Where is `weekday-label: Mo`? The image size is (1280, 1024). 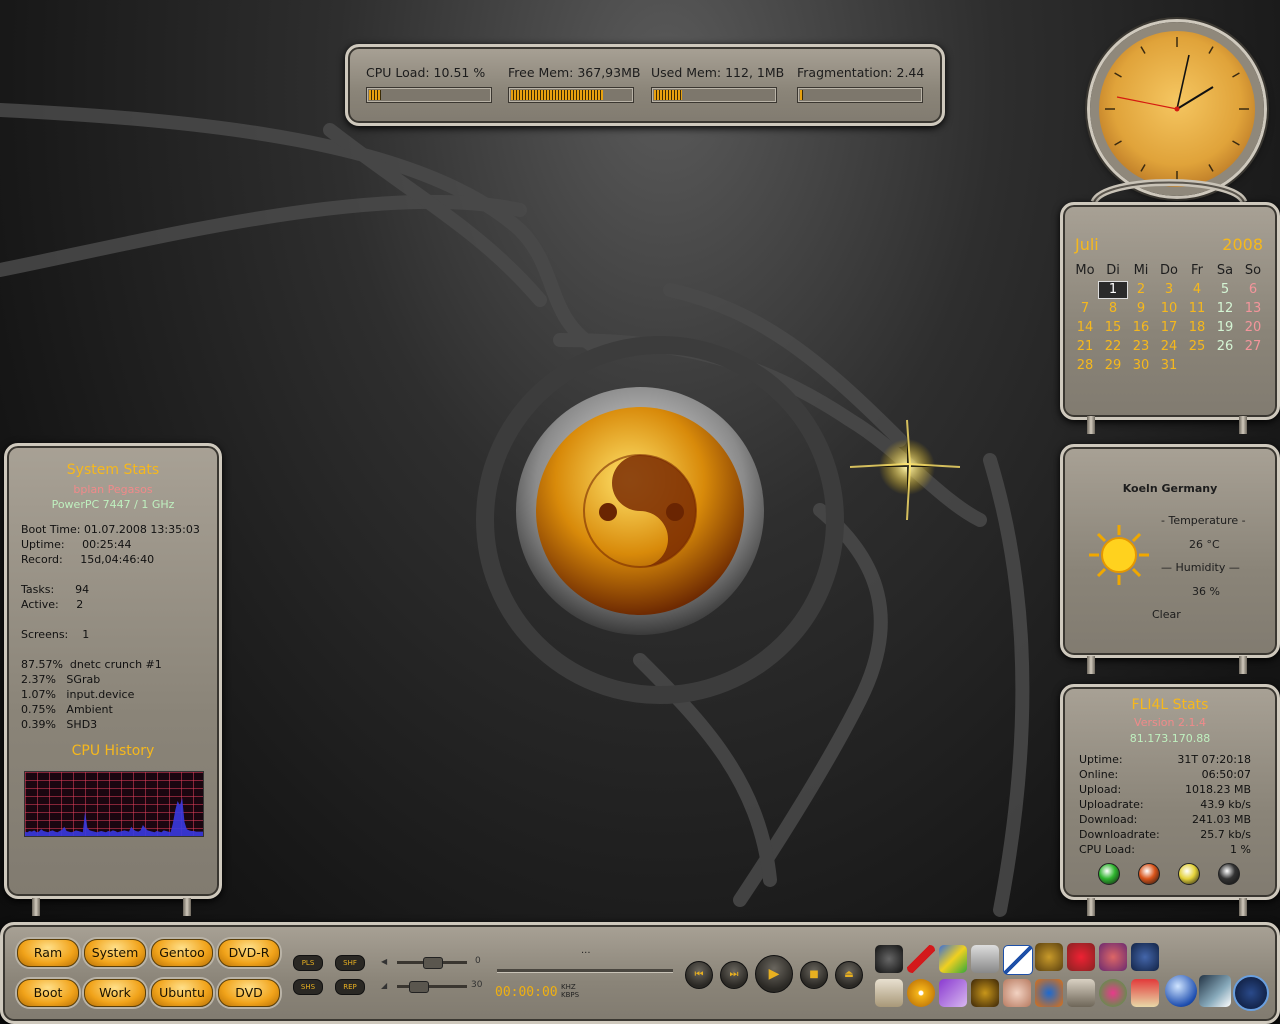
weekday-label: Mo is located at coordinates (1085, 270).